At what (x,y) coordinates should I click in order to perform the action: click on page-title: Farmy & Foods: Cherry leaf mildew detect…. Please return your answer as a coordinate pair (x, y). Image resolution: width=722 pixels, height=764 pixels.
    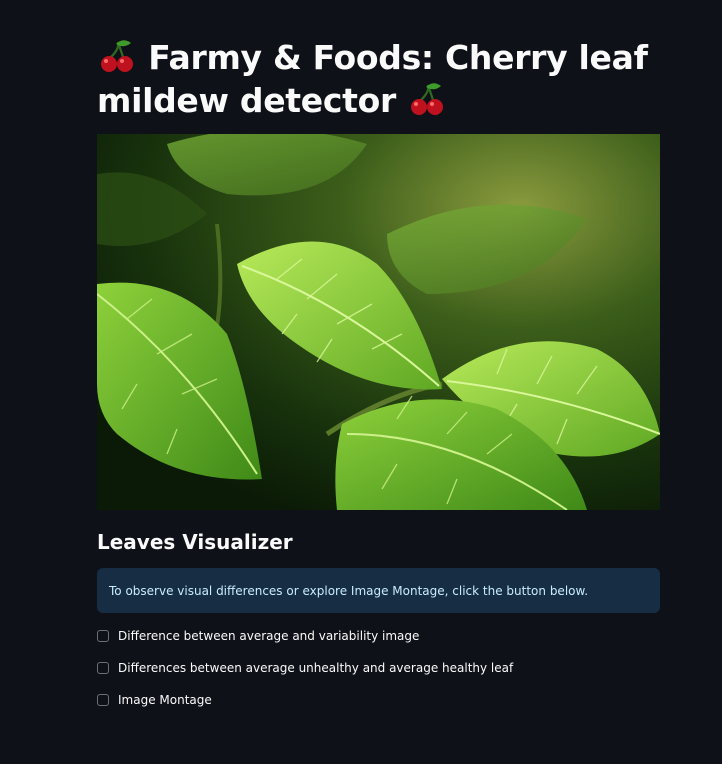
    Looking at the image, I should click on (378, 79).